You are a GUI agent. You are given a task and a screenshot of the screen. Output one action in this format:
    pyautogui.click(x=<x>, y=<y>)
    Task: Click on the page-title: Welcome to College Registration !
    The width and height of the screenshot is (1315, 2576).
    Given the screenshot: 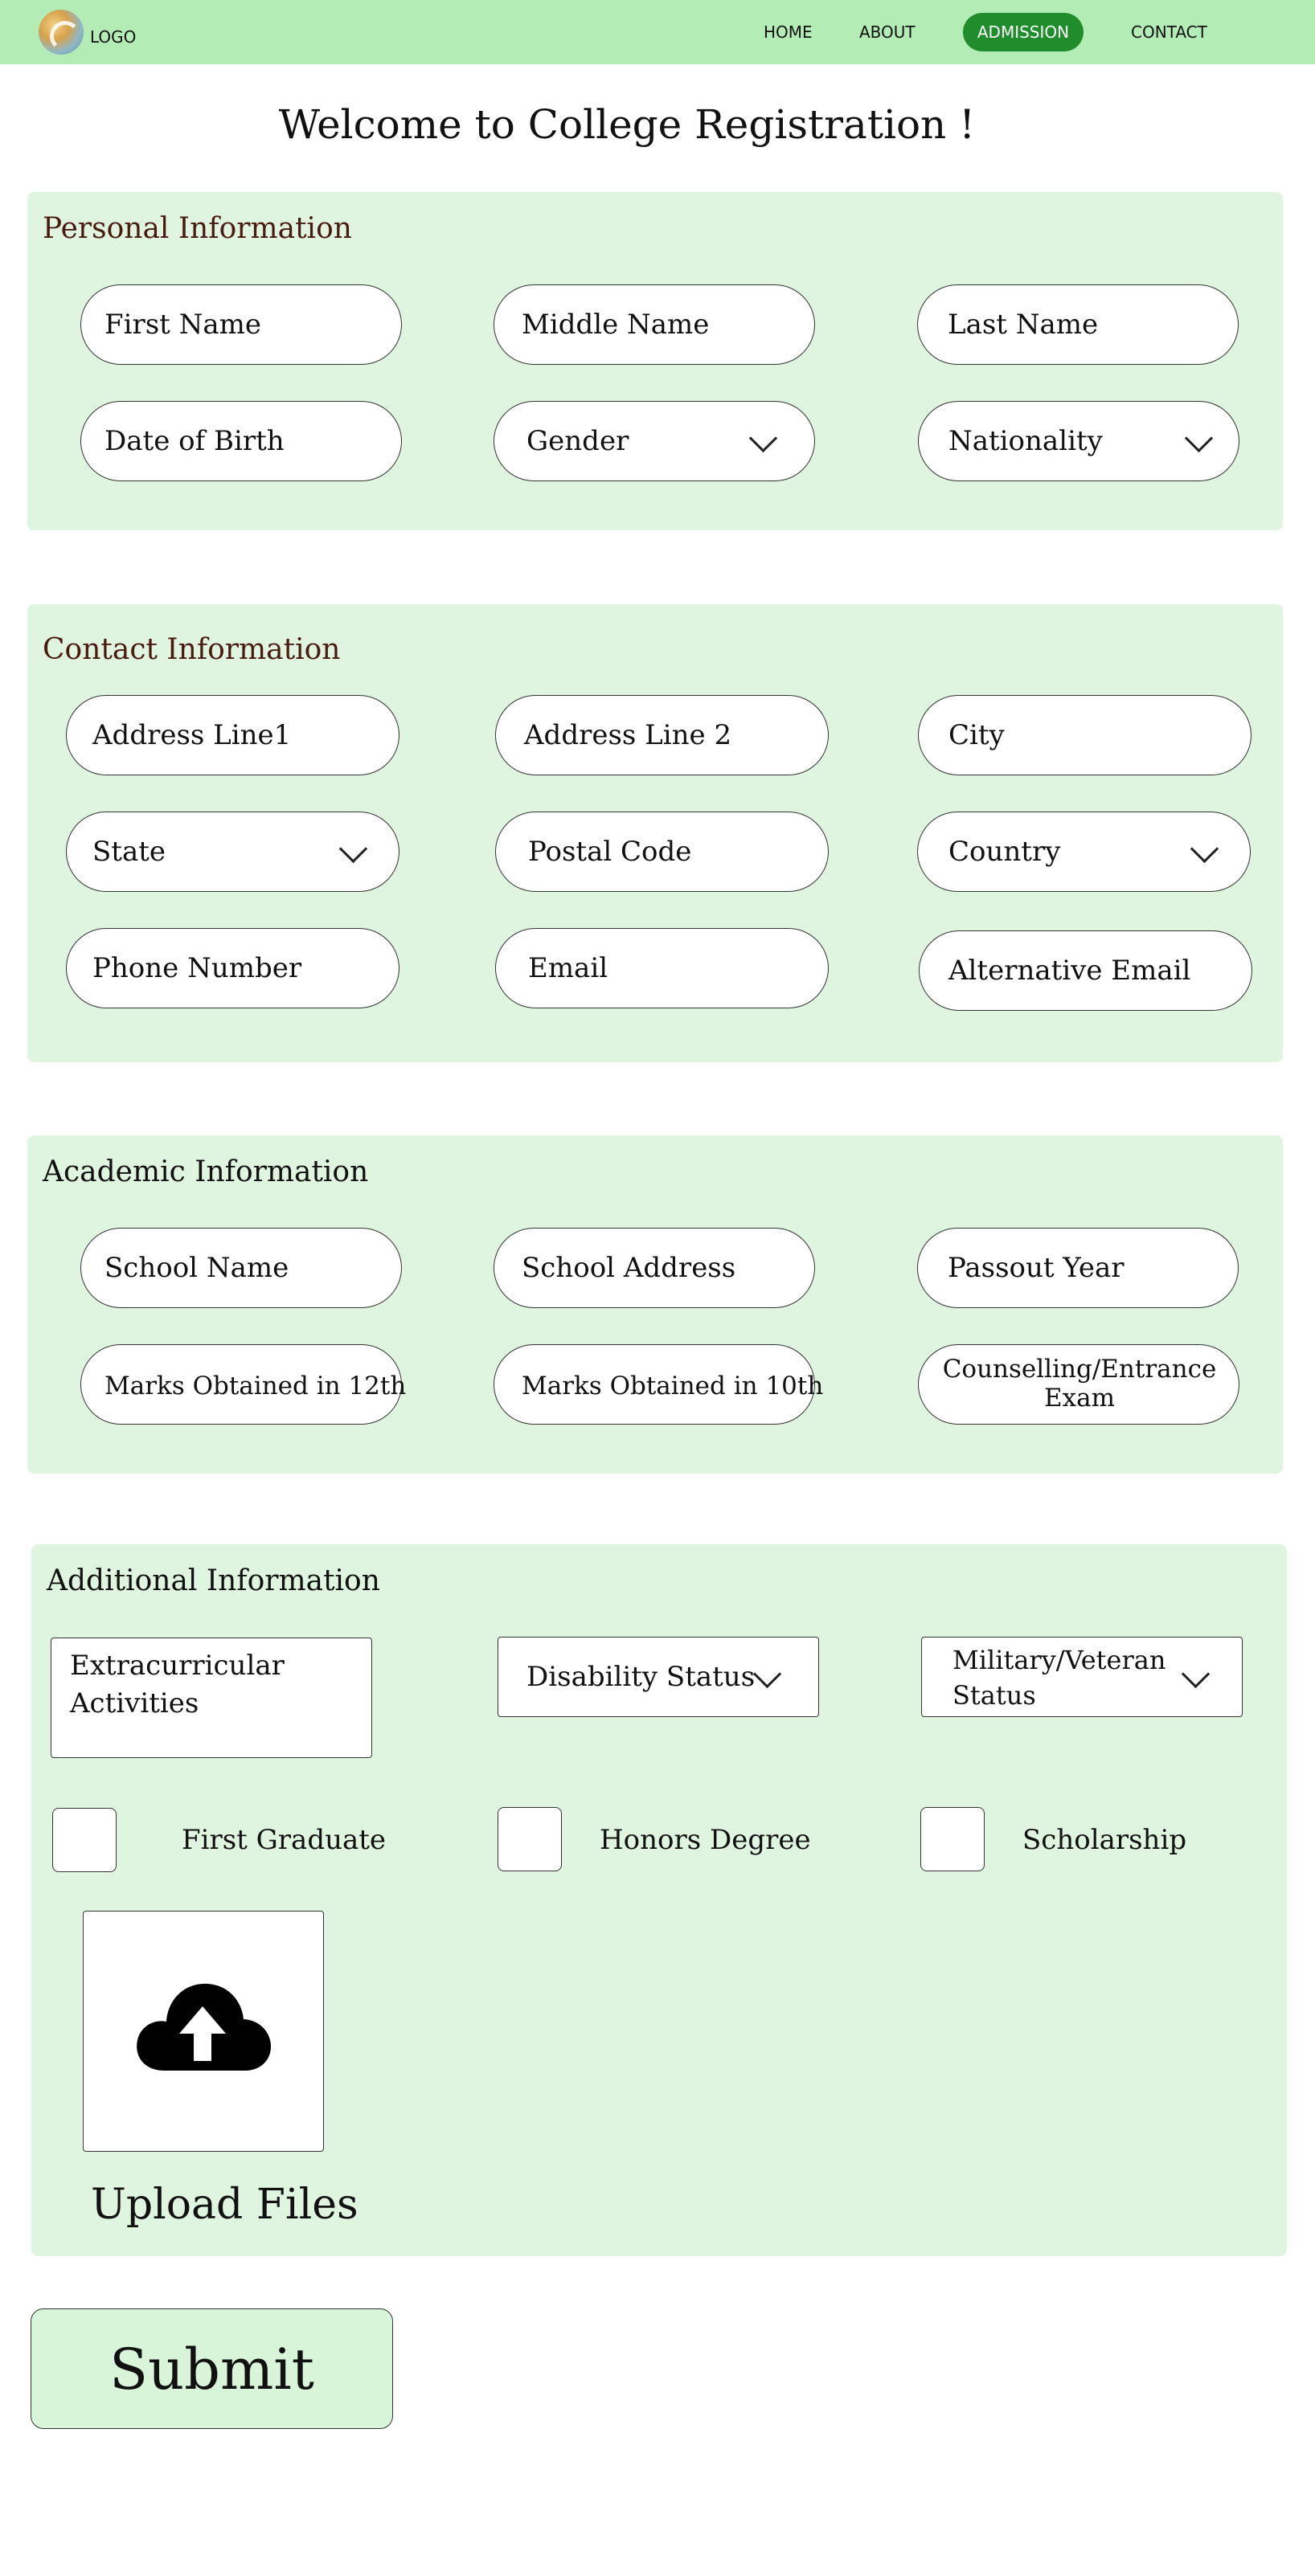 What is the action you would take?
    pyautogui.click(x=627, y=125)
    